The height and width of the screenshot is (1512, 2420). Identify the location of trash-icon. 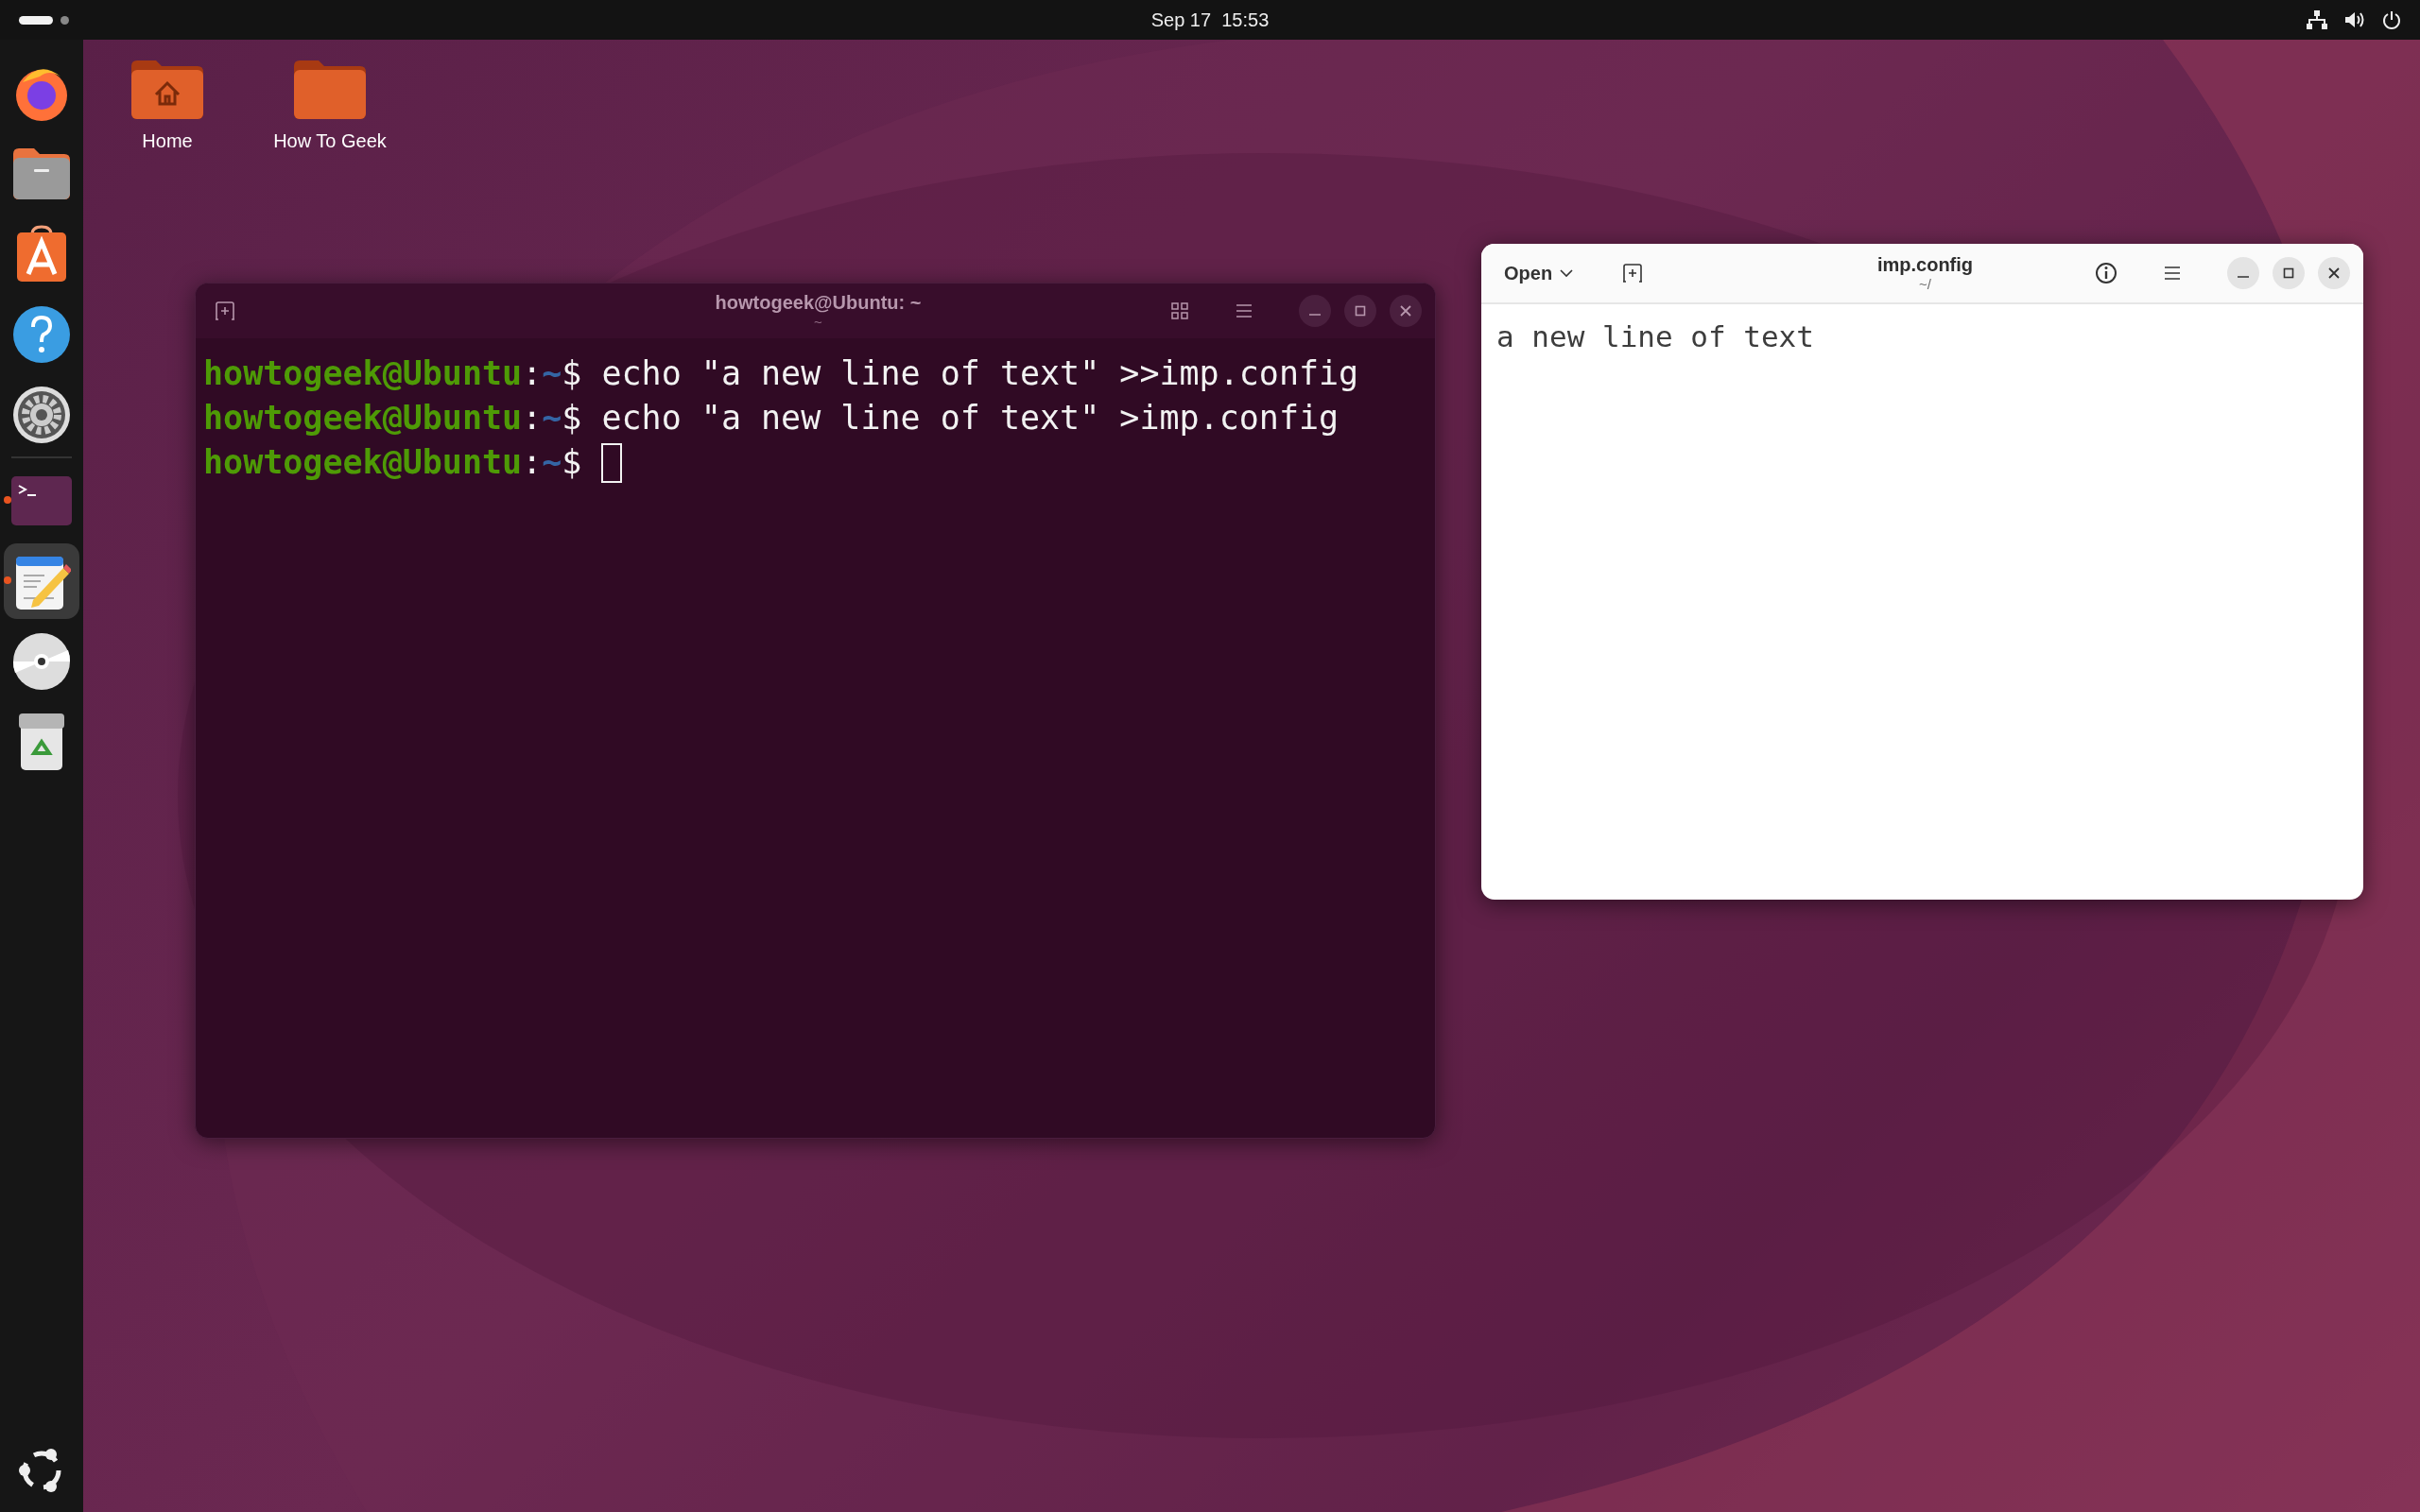
(41, 741).